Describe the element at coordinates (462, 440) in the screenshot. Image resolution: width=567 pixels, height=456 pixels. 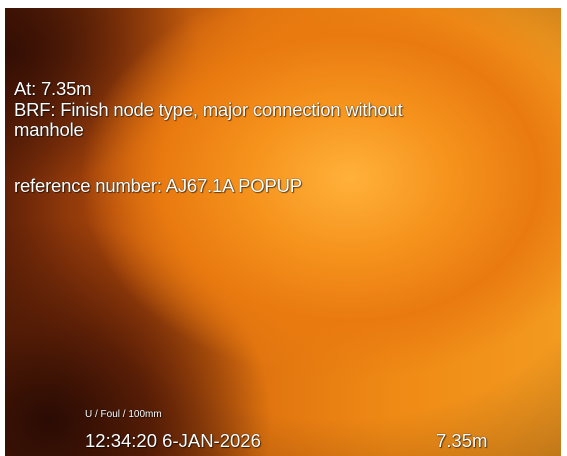
I see `distance-counter: 7.35m` at that location.